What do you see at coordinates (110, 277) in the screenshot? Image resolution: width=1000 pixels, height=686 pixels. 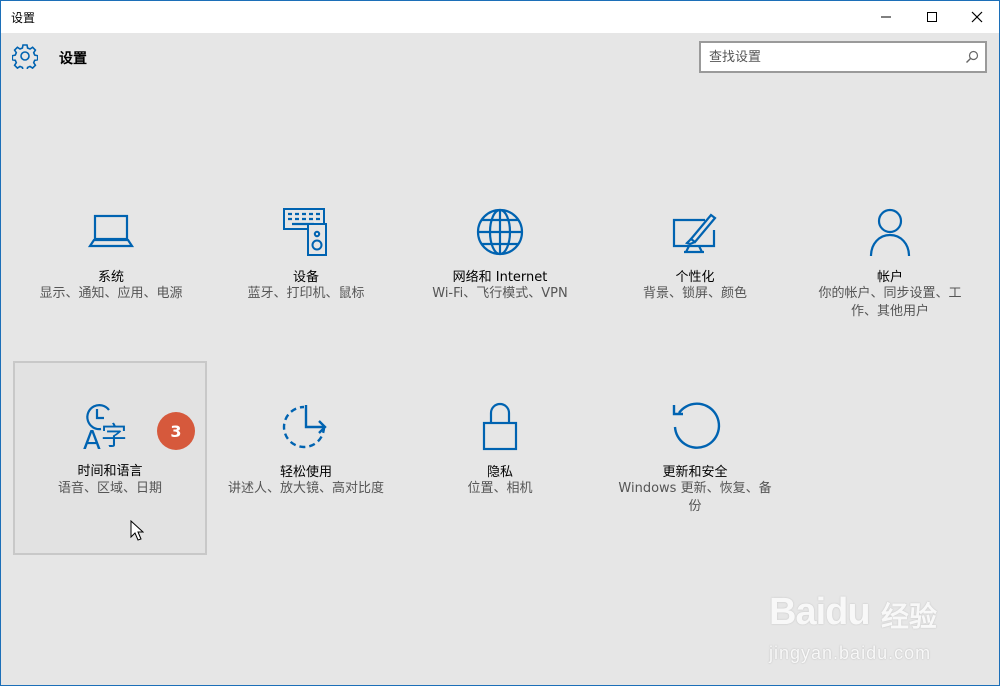 I see `tile-label: 系统` at bounding box center [110, 277].